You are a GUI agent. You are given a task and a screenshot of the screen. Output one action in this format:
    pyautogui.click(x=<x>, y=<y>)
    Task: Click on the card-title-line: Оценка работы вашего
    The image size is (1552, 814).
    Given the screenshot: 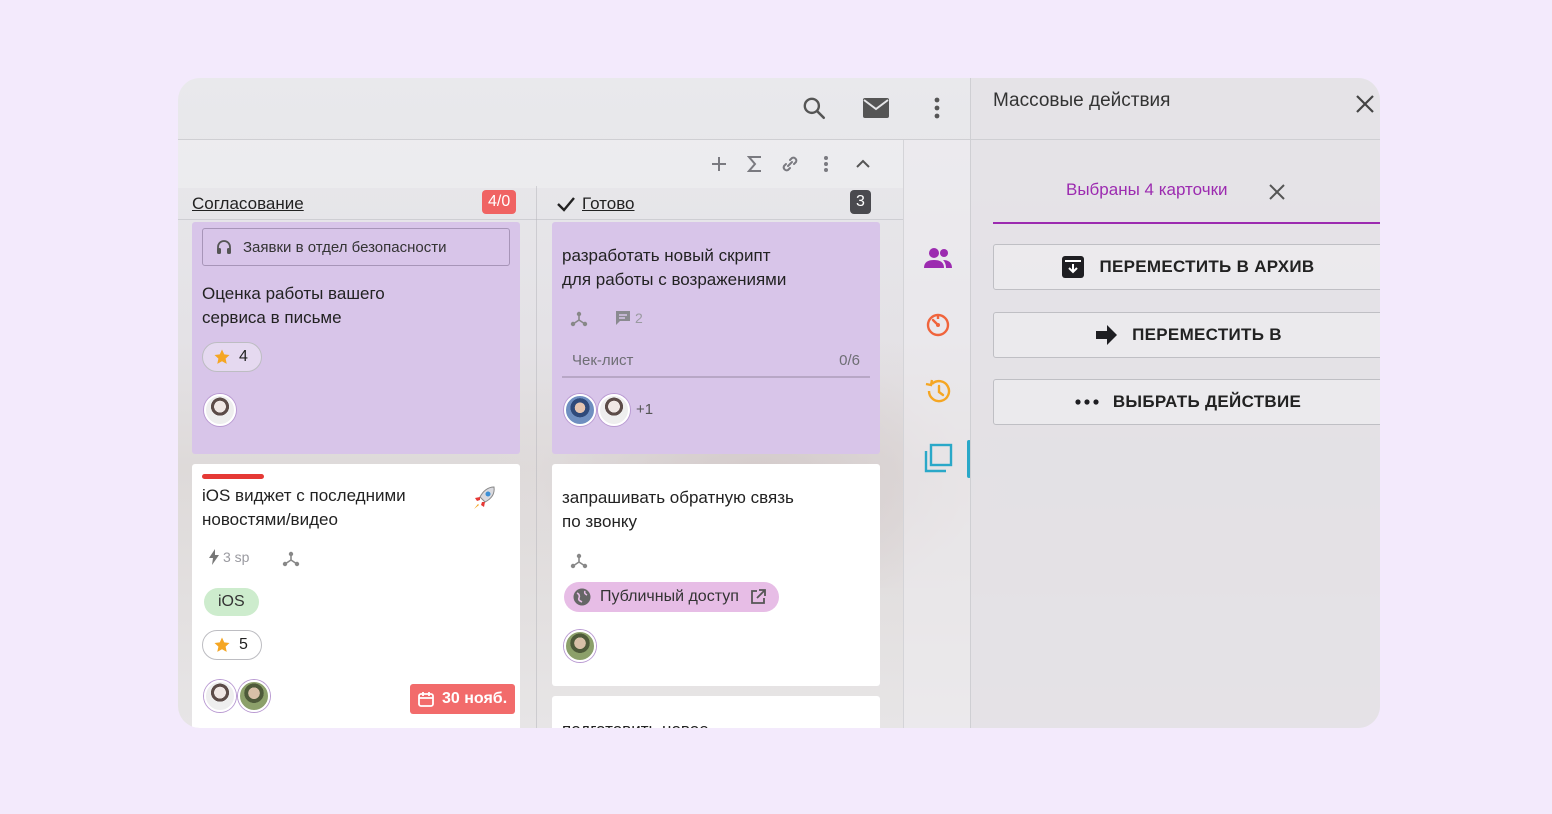 What is the action you would take?
    pyautogui.click(x=293, y=293)
    